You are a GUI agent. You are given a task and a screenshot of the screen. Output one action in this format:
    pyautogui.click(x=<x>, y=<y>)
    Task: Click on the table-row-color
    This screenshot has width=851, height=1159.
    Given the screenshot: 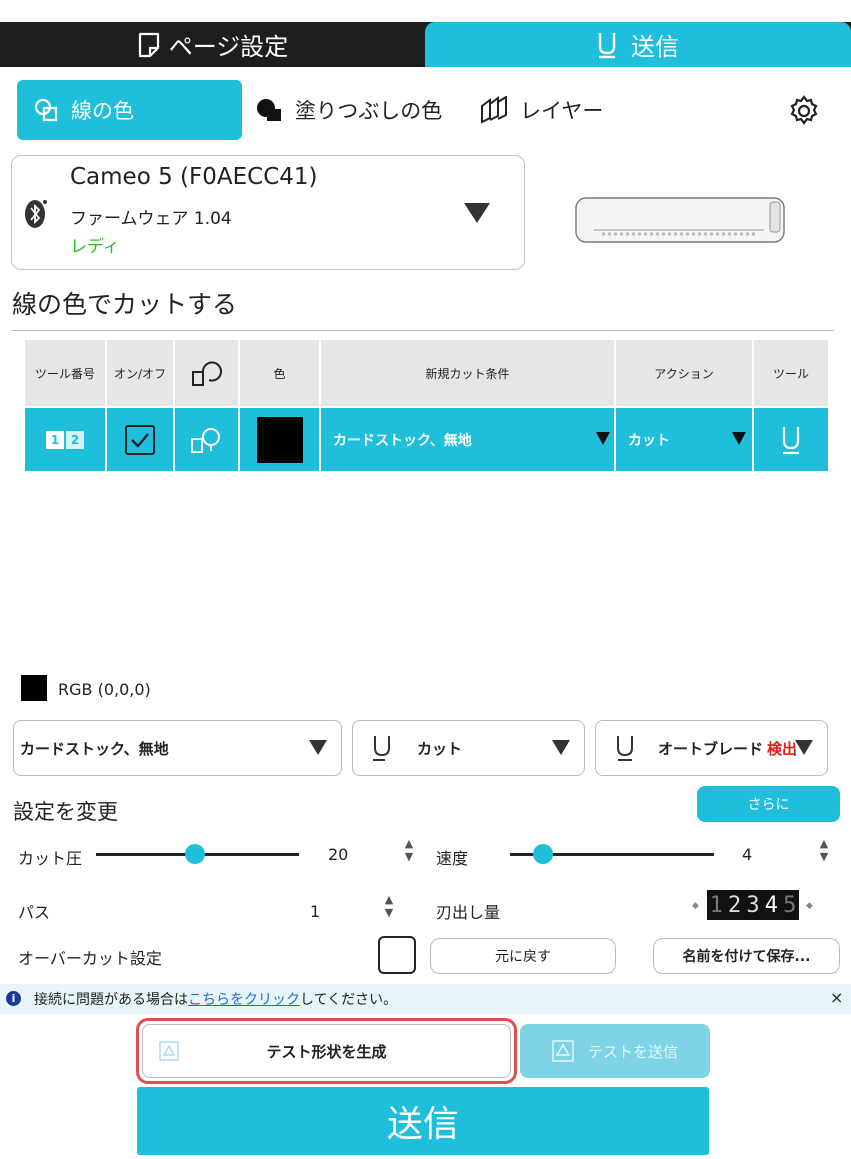 What is the action you would take?
    pyautogui.click(x=279, y=439)
    